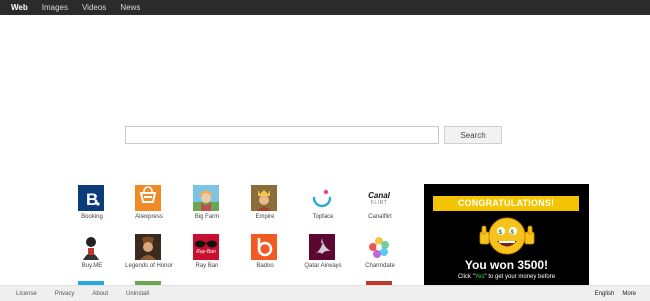  I want to click on top-nav: Web Images Videos News, so click(75, 7).